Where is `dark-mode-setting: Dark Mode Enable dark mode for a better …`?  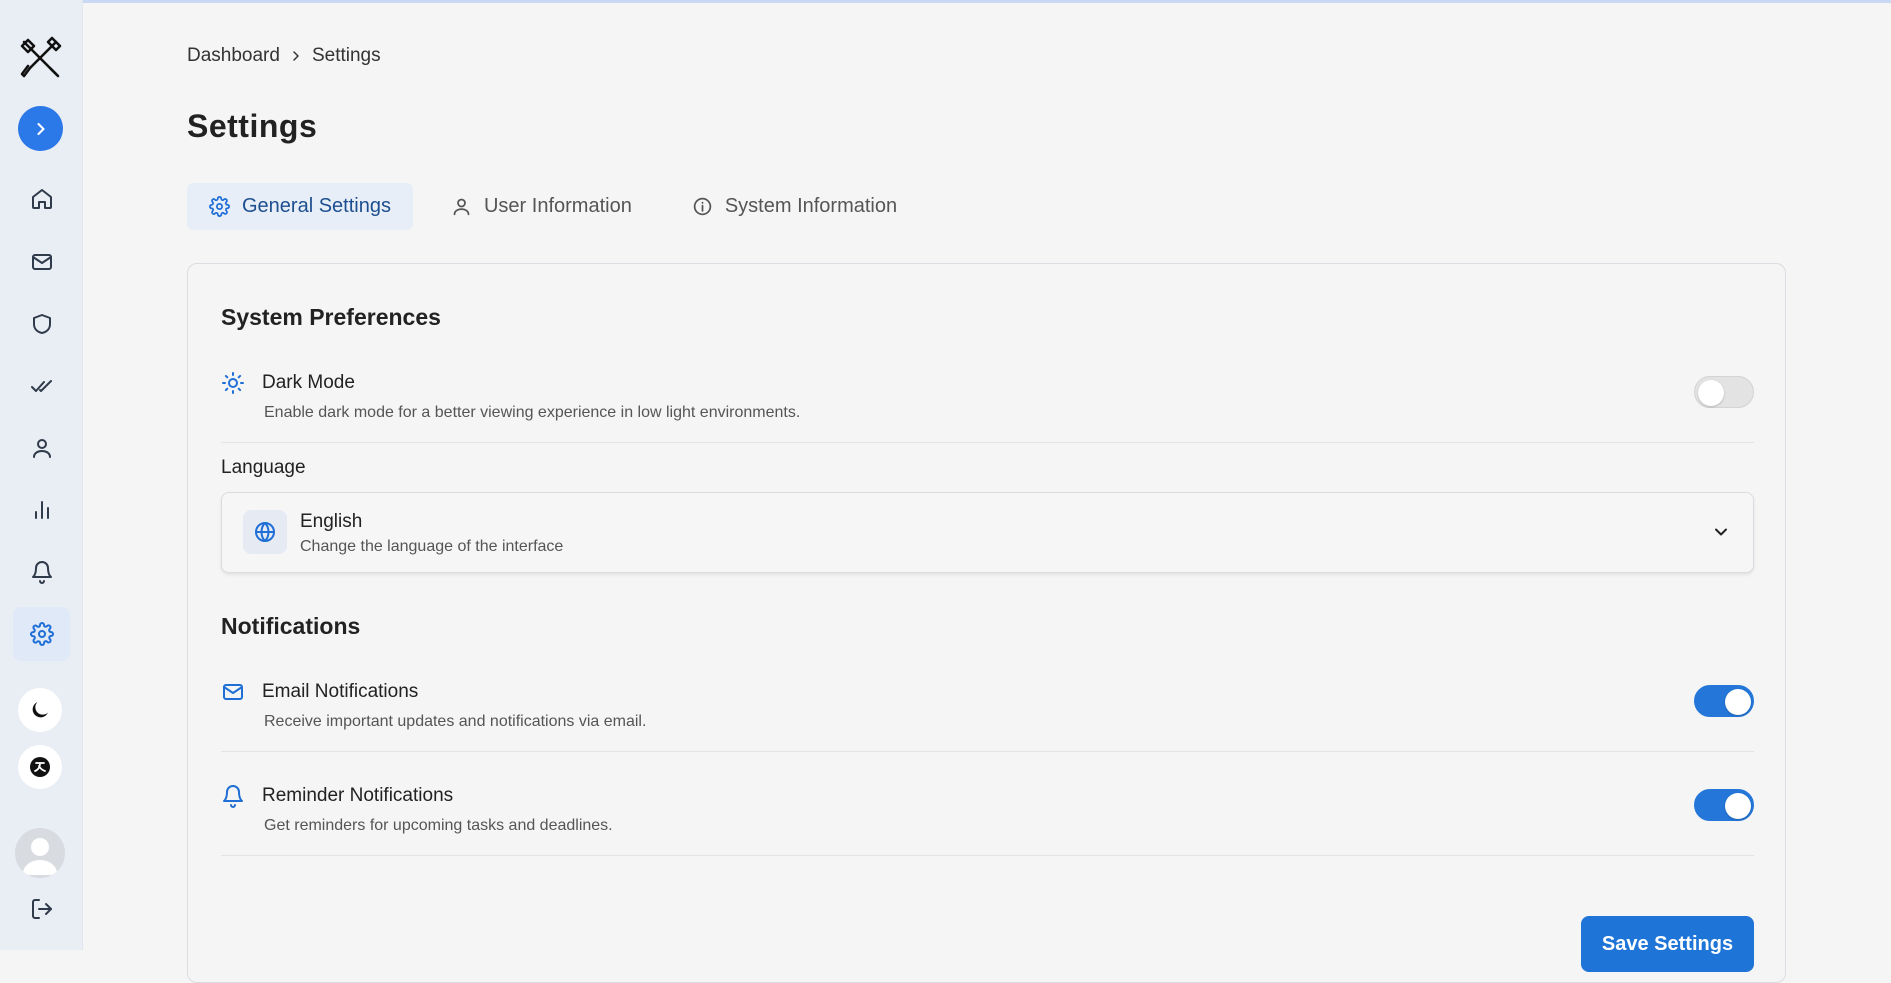 dark-mode-setting: Dark Mode Enable dark mode for a better … is located at coordinates (987, 405).